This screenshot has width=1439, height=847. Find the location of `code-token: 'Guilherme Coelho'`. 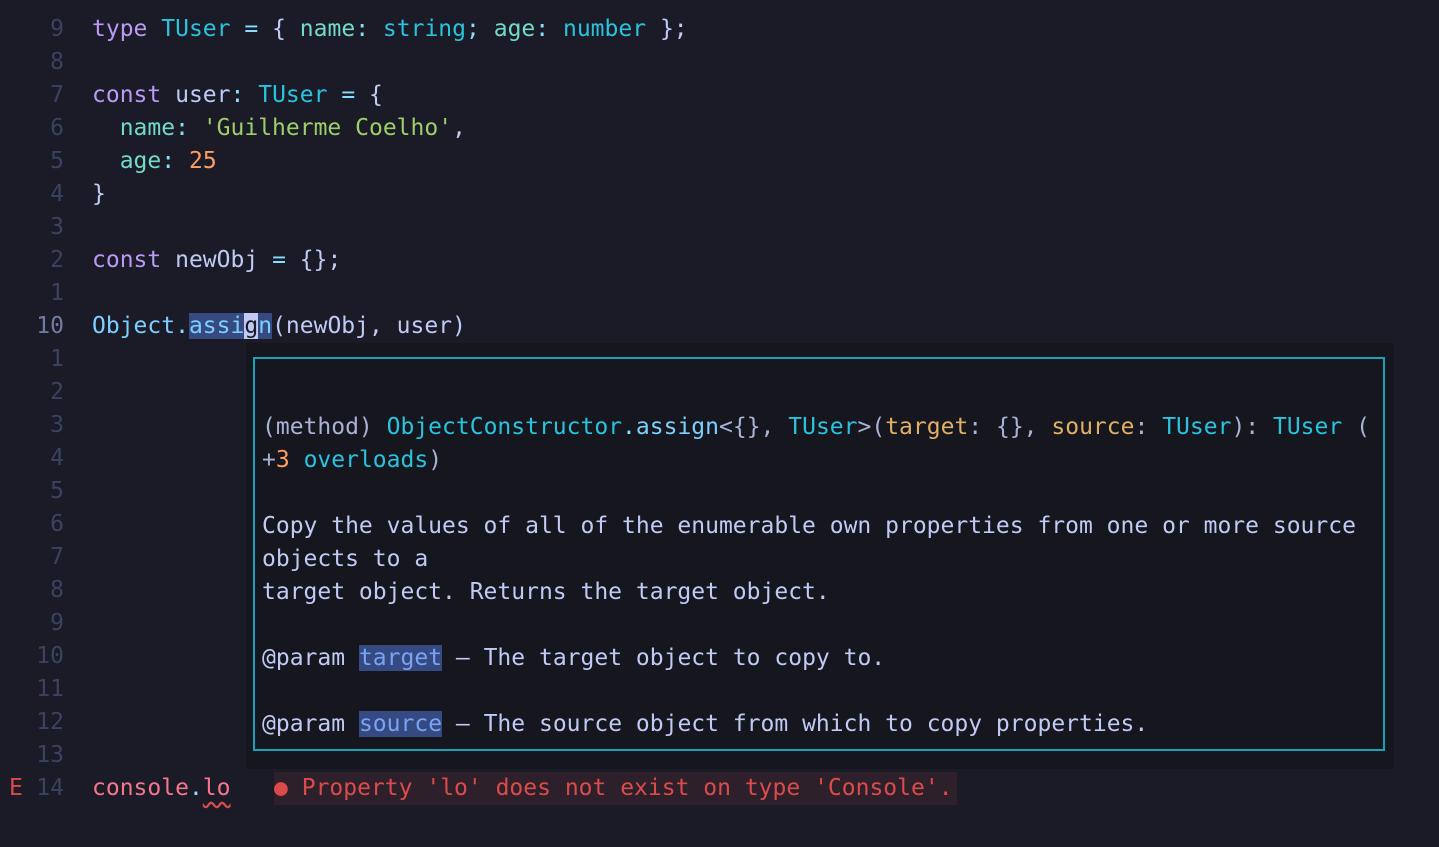

code-token: 'Guilherme Coelho' is located at coordinates (327, 128).